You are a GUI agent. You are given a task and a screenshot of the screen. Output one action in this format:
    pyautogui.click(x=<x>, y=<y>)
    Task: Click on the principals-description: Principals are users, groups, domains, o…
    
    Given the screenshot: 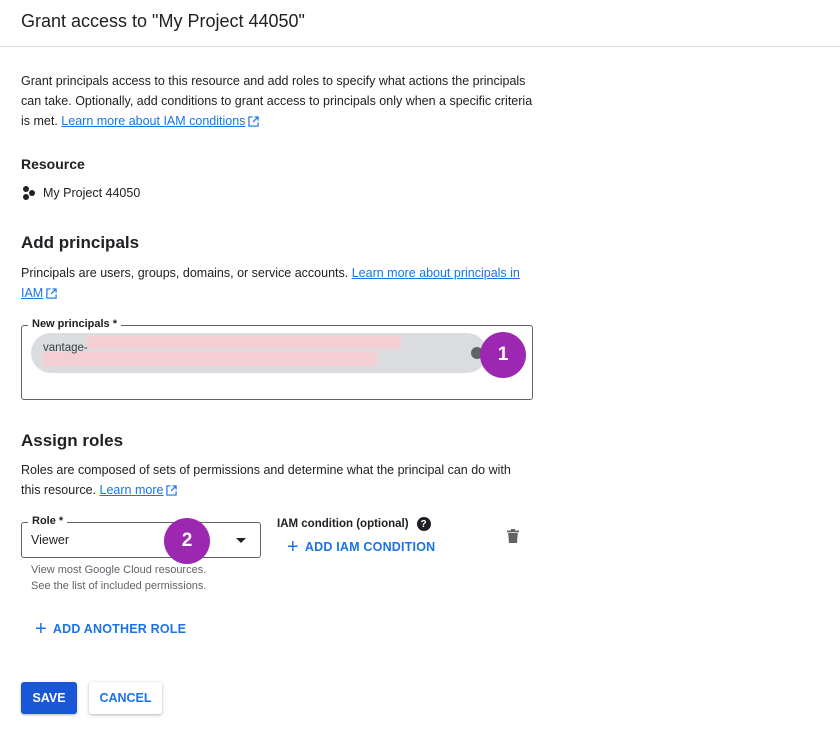 What is the action you would take?
    pyautogui.click(x=281, y=283)
    